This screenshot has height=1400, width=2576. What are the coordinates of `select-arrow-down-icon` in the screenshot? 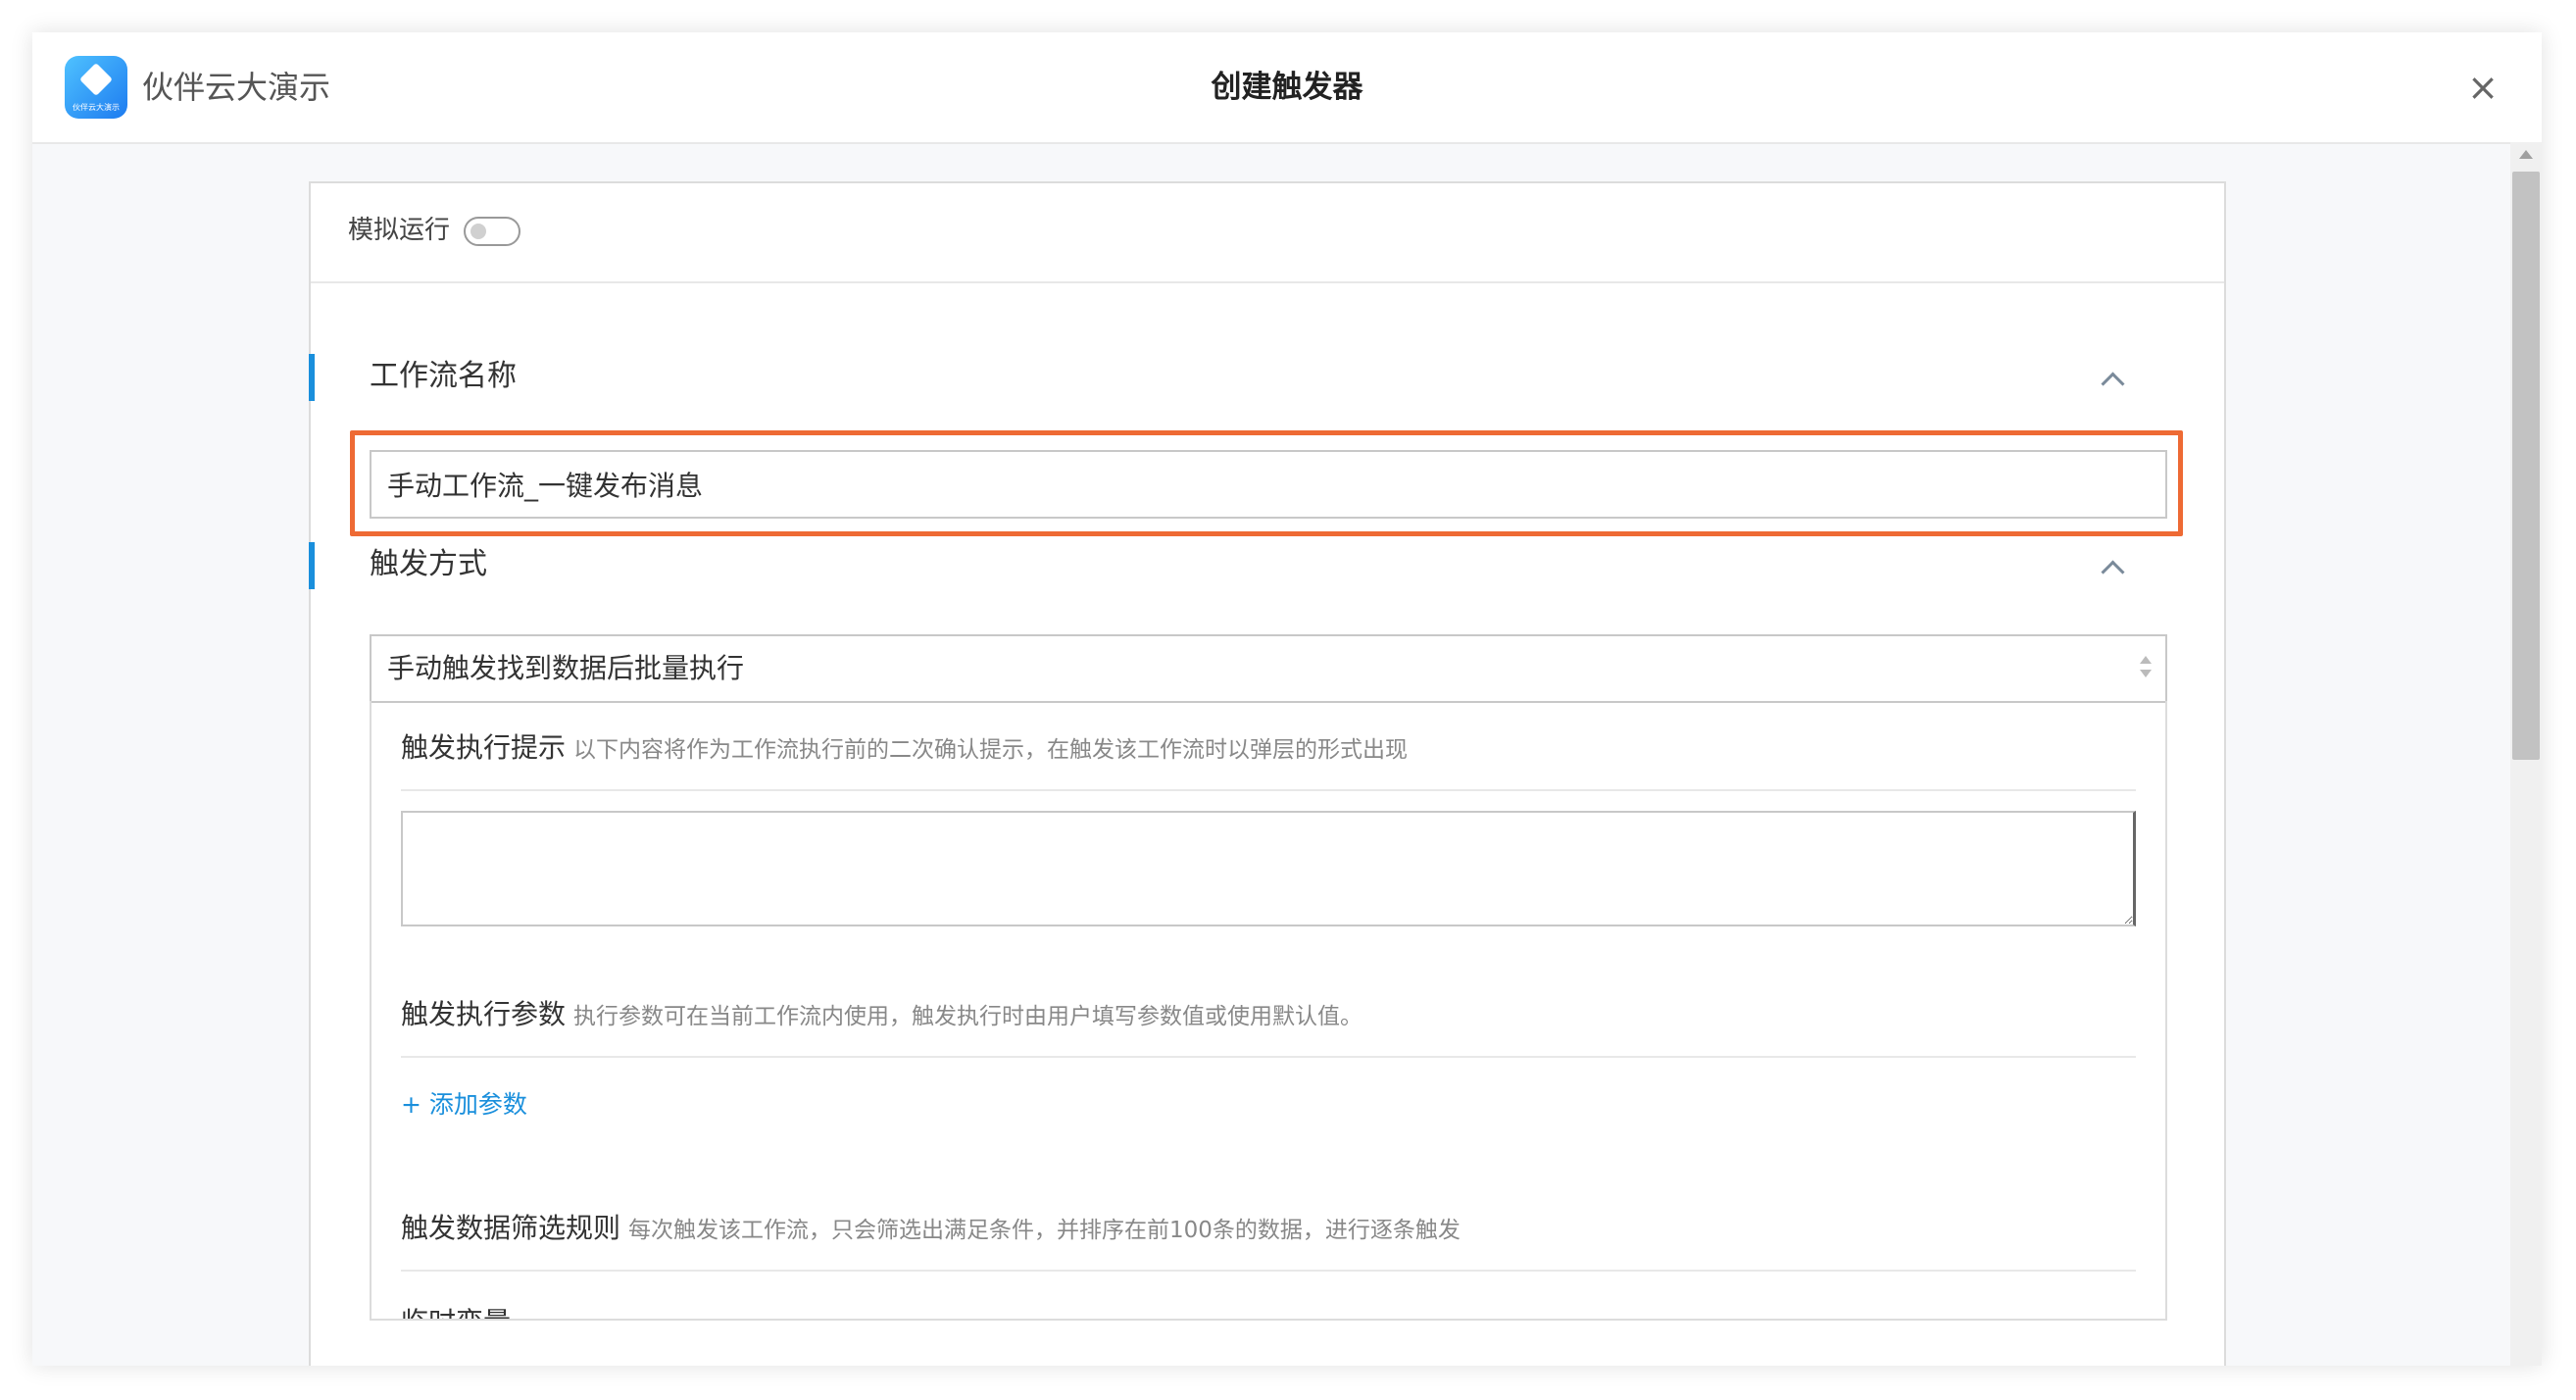 It's located at (2146, 673).